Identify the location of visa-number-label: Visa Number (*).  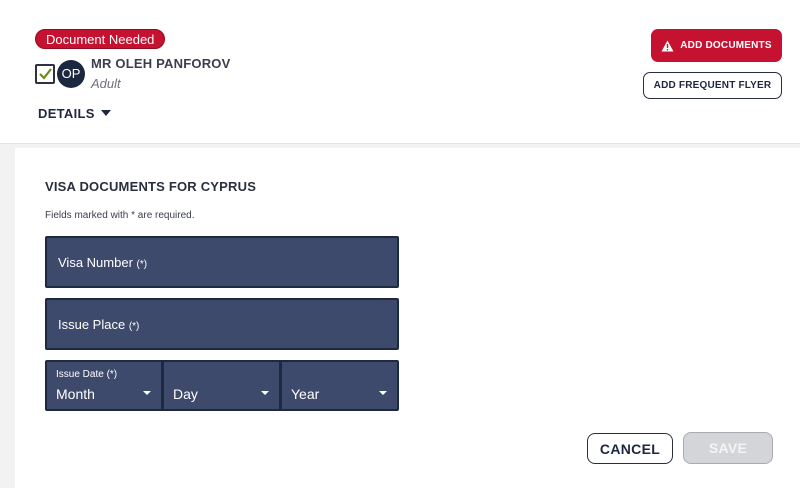
(103, 262).